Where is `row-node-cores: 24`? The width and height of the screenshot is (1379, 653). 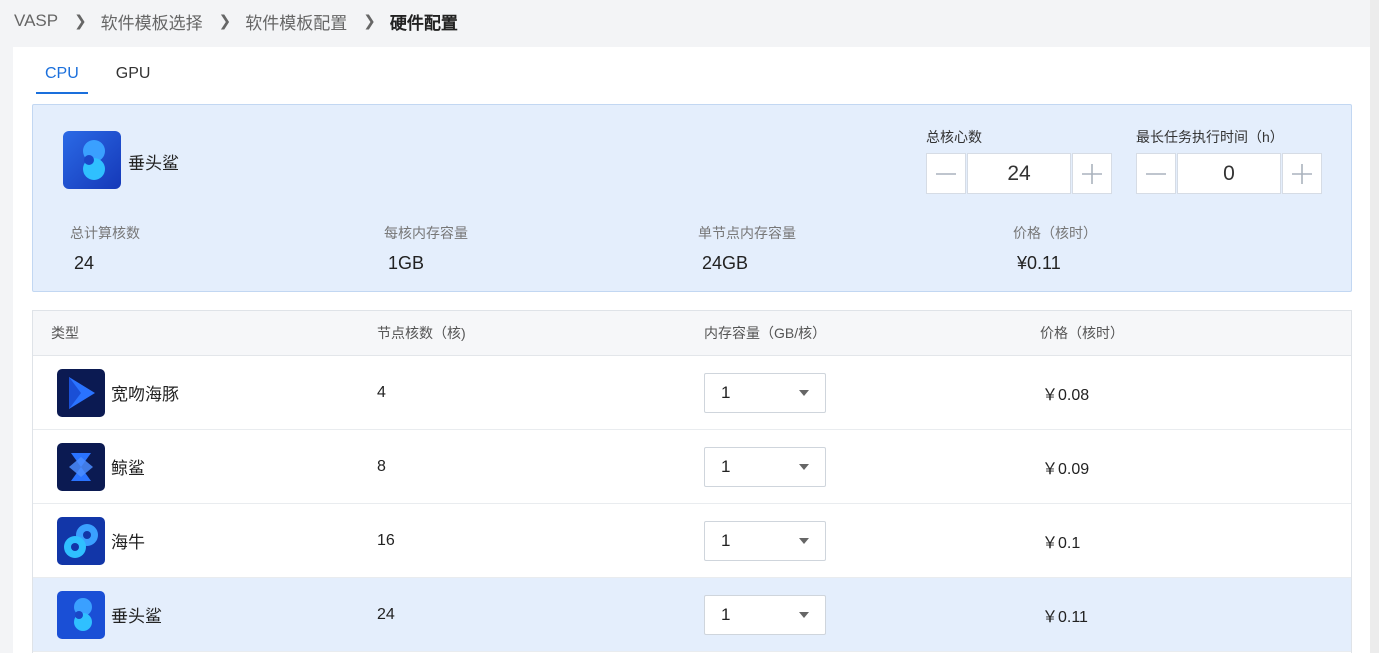 row-node-cores: 24 is located at coordinates (386, 614).